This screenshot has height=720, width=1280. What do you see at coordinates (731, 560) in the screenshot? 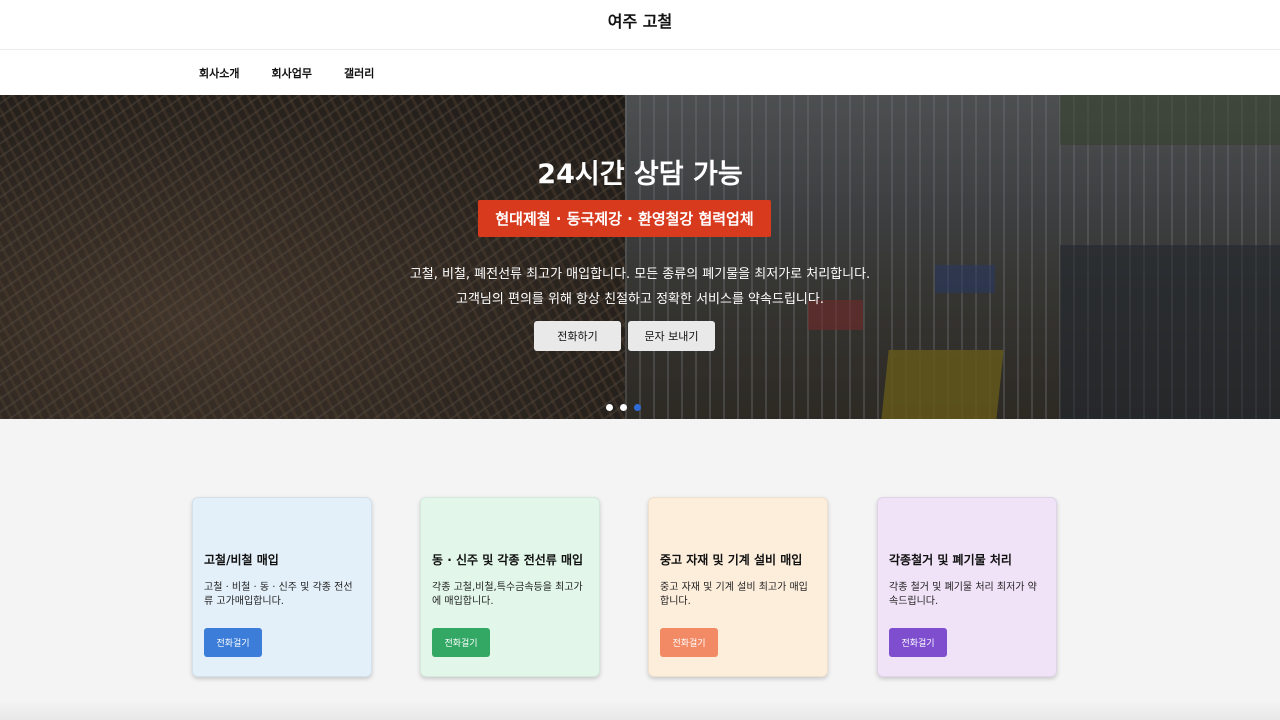
I see `card-title: 중고 자재 및 기계 설비 매입` at bounding box center [731, 560].